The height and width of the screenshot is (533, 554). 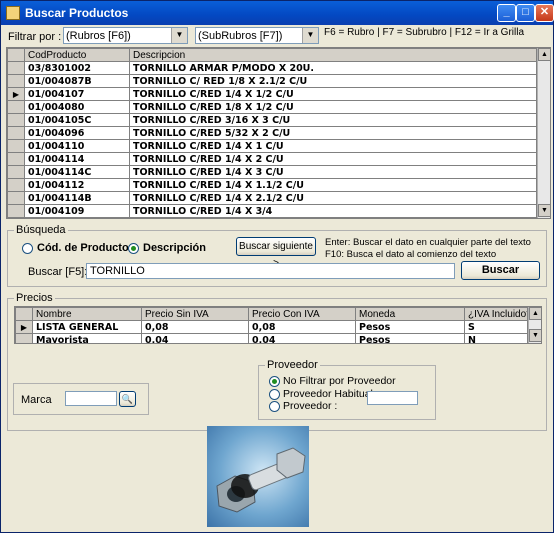 What do you see at coordinates (333, 217) in the screenshot?
I see `cell-descripcion: TORNILLO C/RED 1/8 X 1.1/2 C/U` at bounding box center [333, 217].